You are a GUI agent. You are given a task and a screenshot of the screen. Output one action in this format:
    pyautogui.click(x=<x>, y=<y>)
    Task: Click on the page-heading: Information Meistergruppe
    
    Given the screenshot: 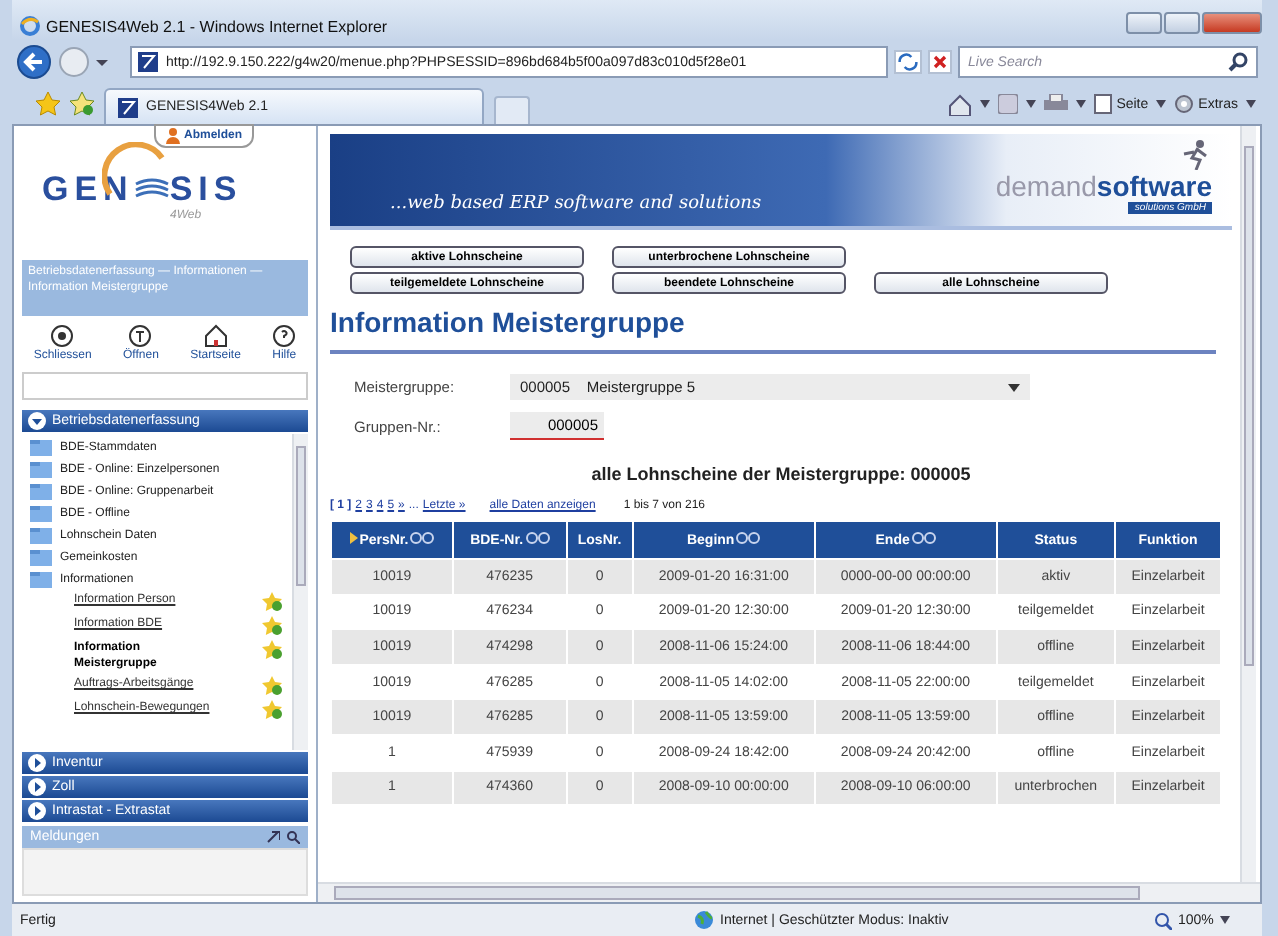 What is the action you would take?
    pyautogui.click(x=773, y=330)
    